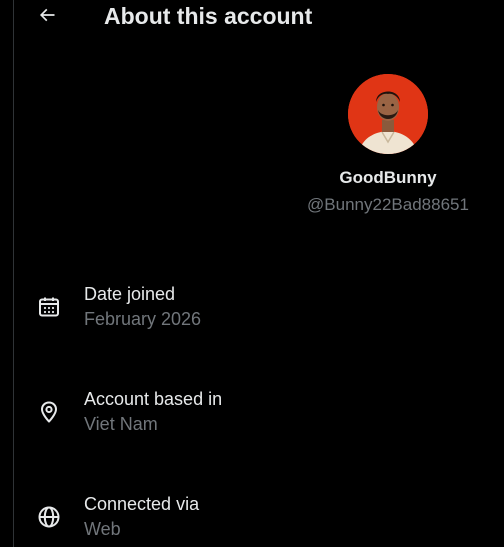  What do you see at coordinates (121, 424) in the screenshot?
I see `info-value: Viet Nam` at bounding box center [121, 424].